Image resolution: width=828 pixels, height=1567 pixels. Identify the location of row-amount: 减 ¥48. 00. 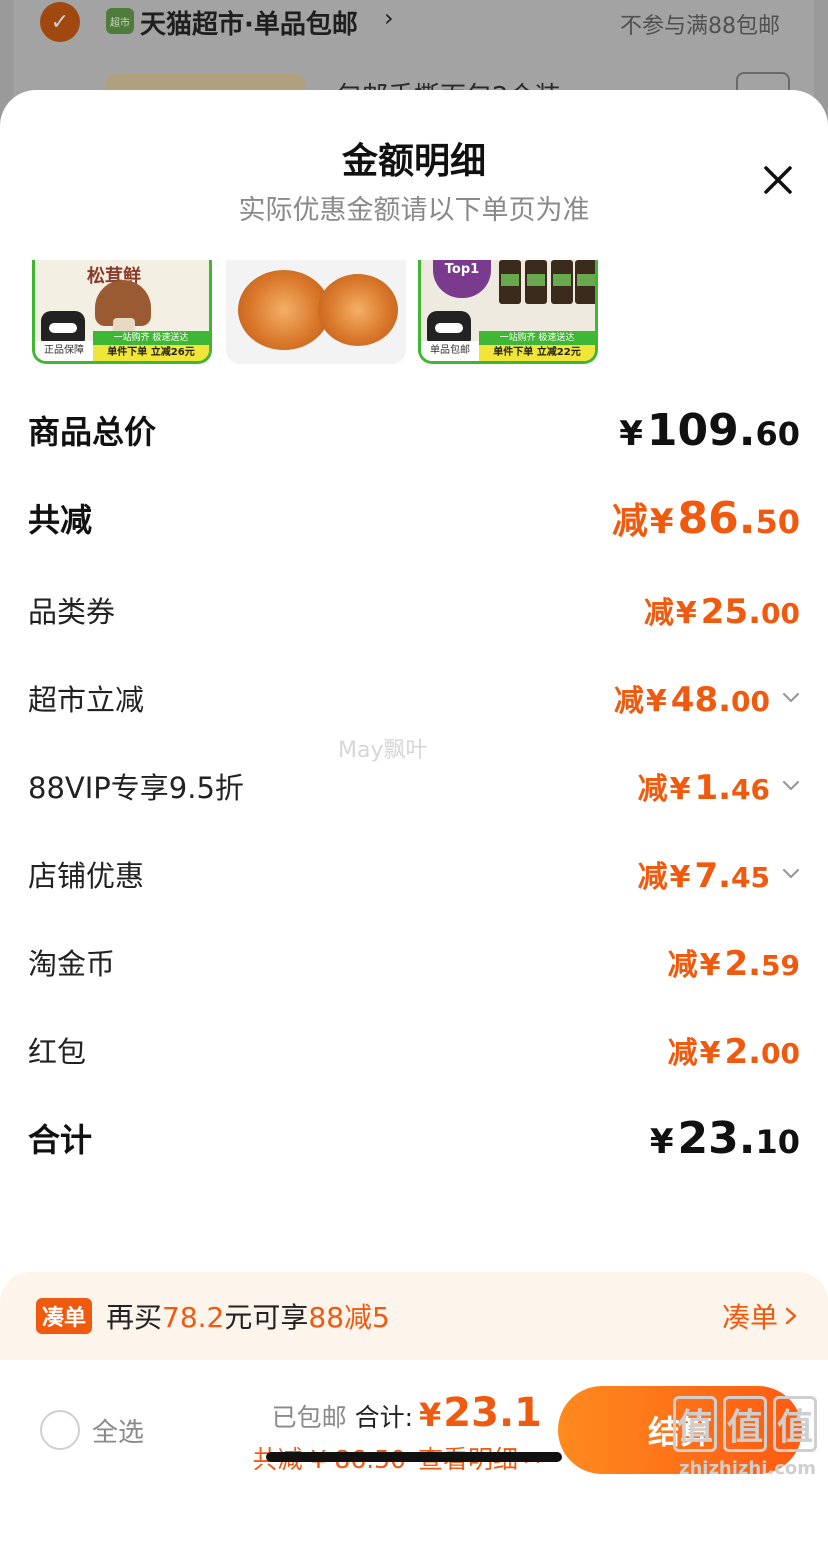
(691, 700).